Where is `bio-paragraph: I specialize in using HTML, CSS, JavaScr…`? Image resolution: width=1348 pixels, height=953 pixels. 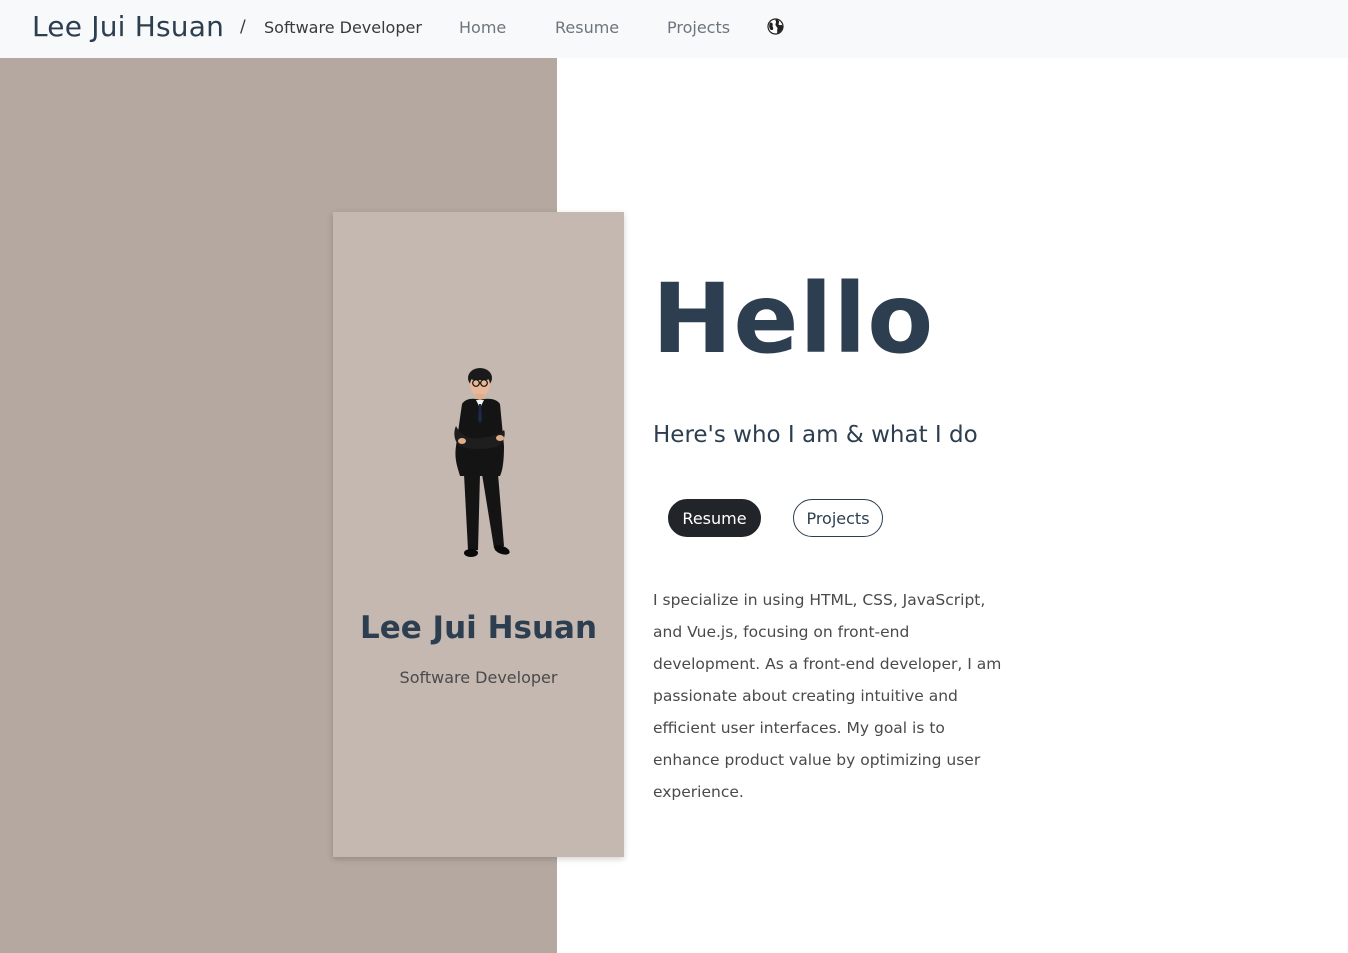
bio-paragraph: I specialize in using HTML, CSS, JavaScr… is located at coordinates (827, 696).